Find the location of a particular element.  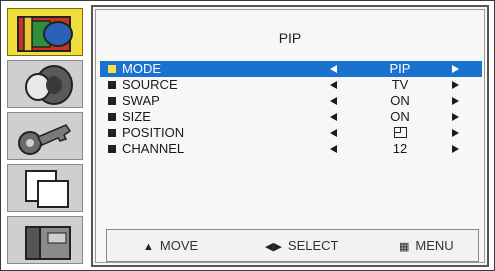

menu-row-swap: SWAP ON is located at coordinates (291, 101).